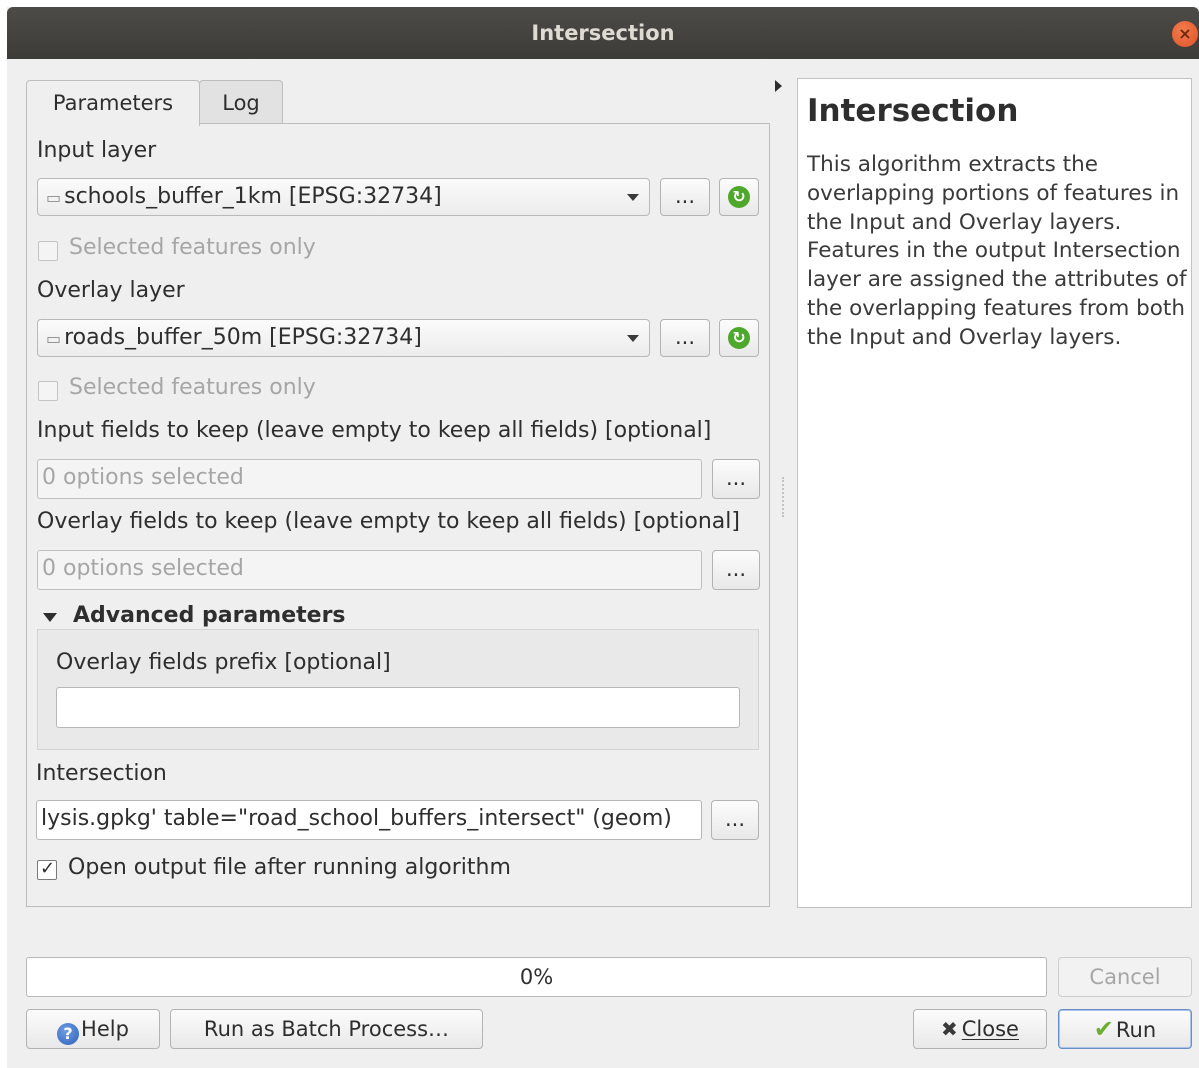  I want to click on progress-bar: 0%, so click(536, 977).